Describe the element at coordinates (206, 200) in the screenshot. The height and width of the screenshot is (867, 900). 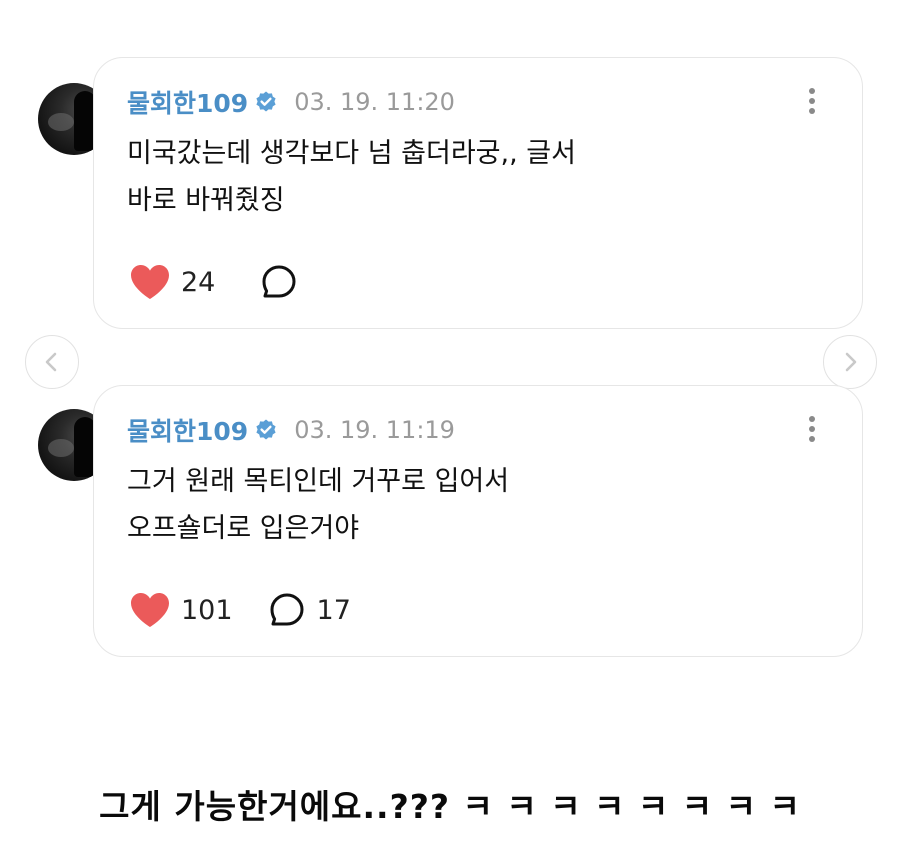
I see `comment-text-line: 바로 바꿔줬징` at that location.